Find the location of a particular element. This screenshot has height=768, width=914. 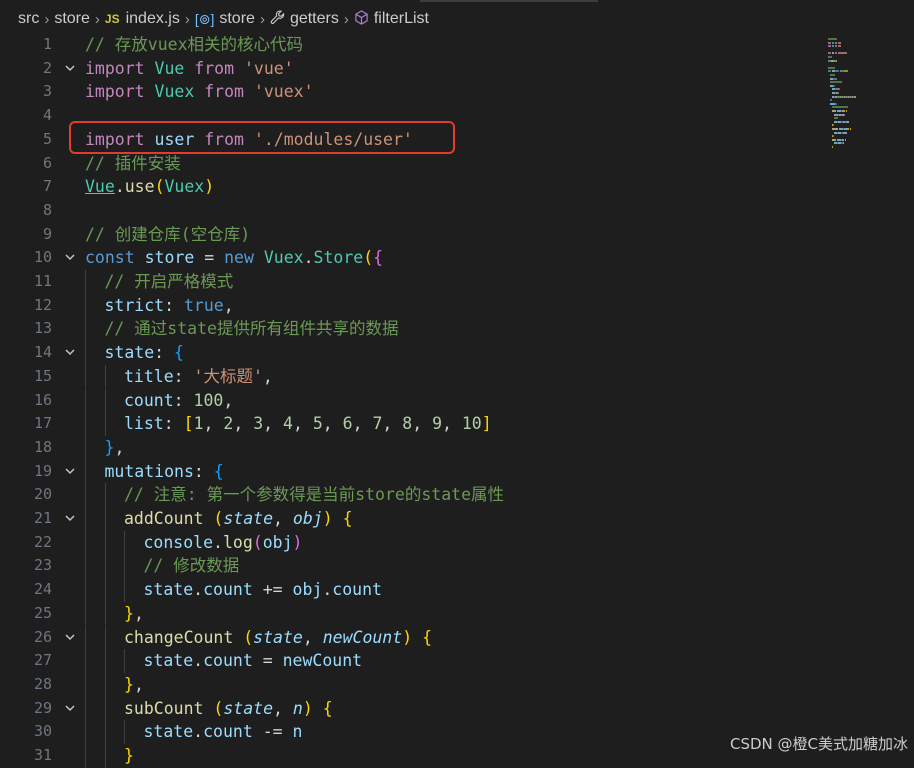

code-line: 19 mutations: { is located at coordinates (410, 472).